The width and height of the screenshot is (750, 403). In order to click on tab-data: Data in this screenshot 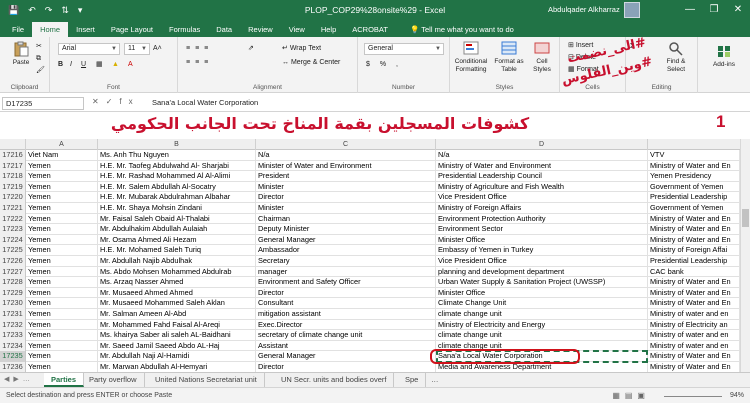, I will do `click(224, 29)`.